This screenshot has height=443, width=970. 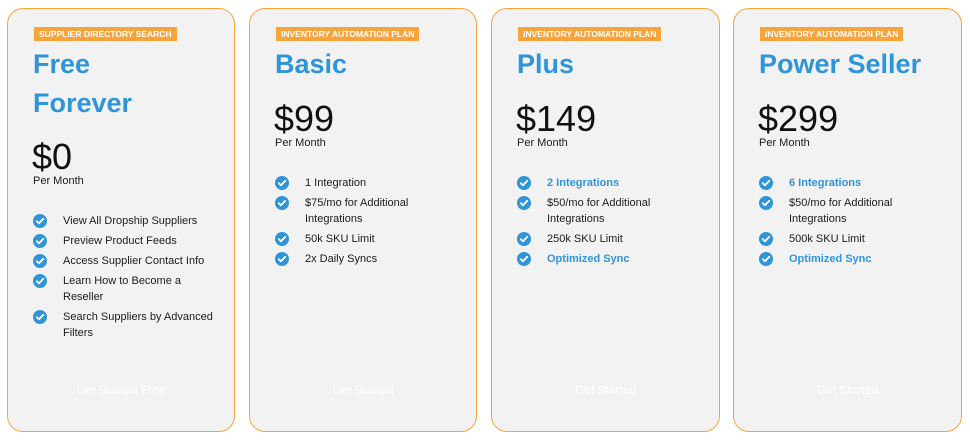 I want to click on feature-item: Preview Product Feeds, so click(x=123, y=241).